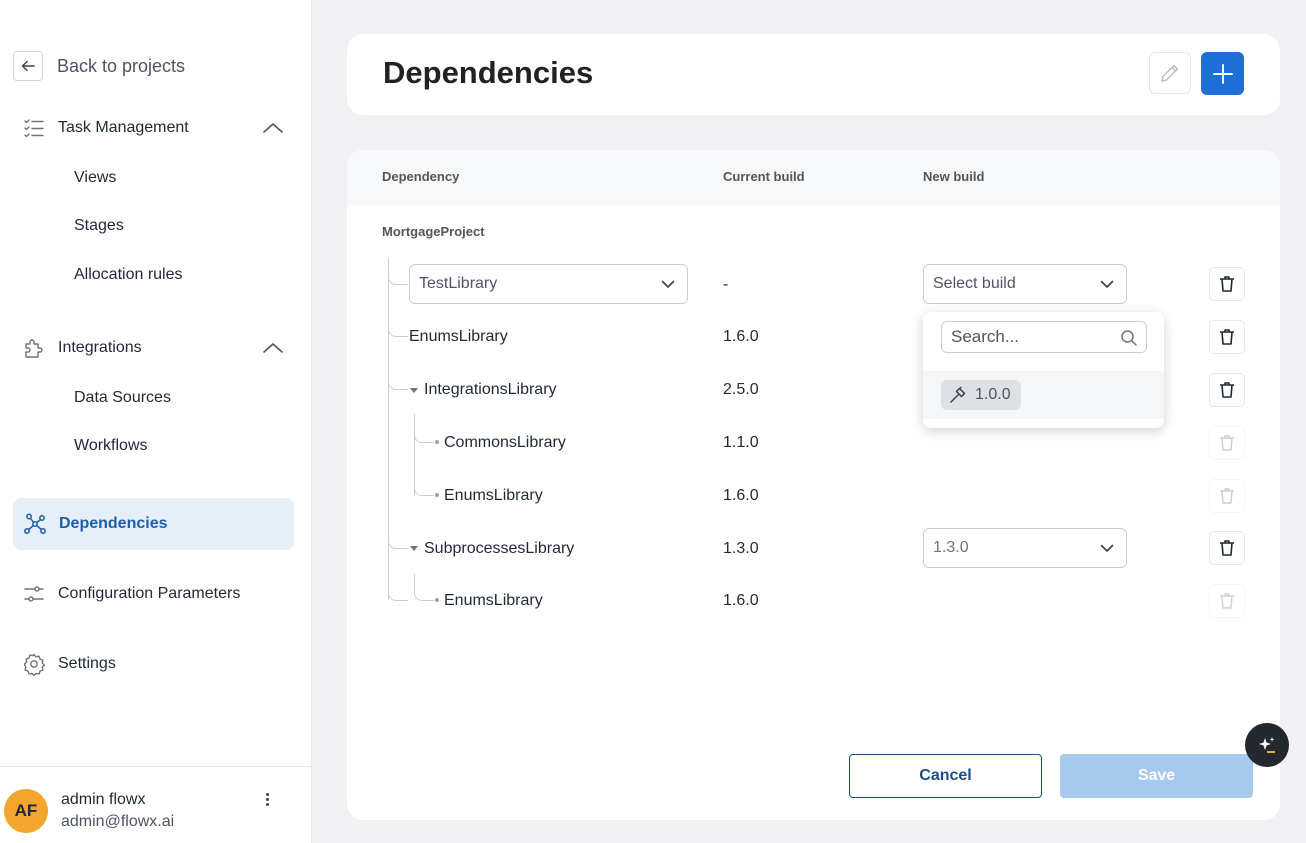  I want to click on nav-item-settings: Settings, so click(153, 664).